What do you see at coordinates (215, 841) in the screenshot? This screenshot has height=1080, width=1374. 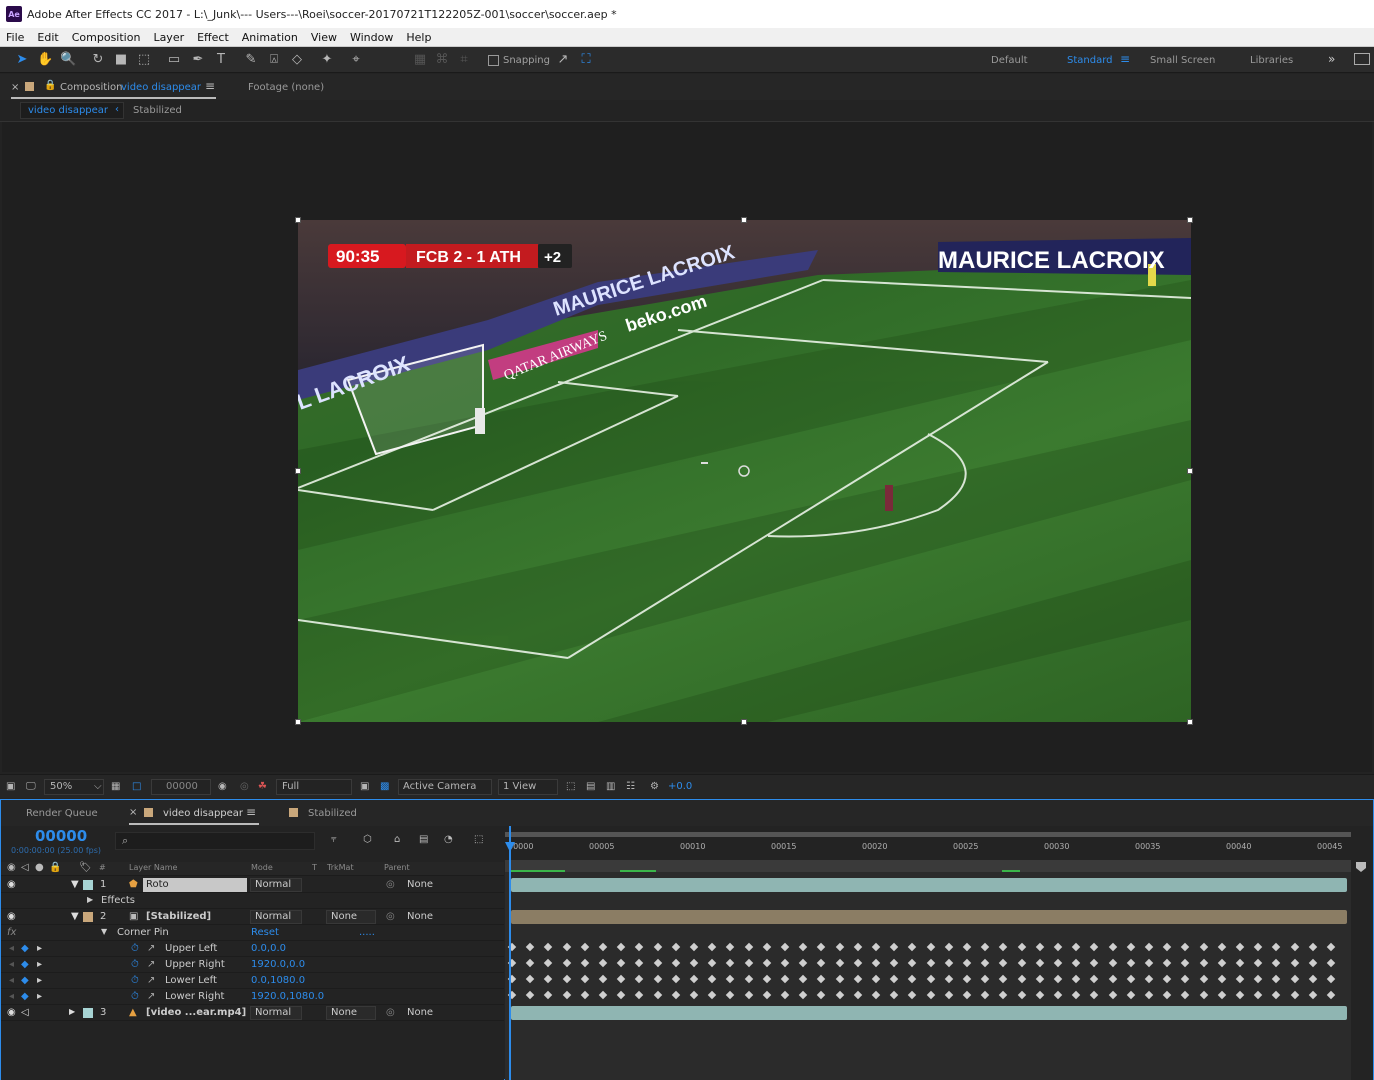 I see `layer-search-input: ⌕` at bounding box center [215, 841].